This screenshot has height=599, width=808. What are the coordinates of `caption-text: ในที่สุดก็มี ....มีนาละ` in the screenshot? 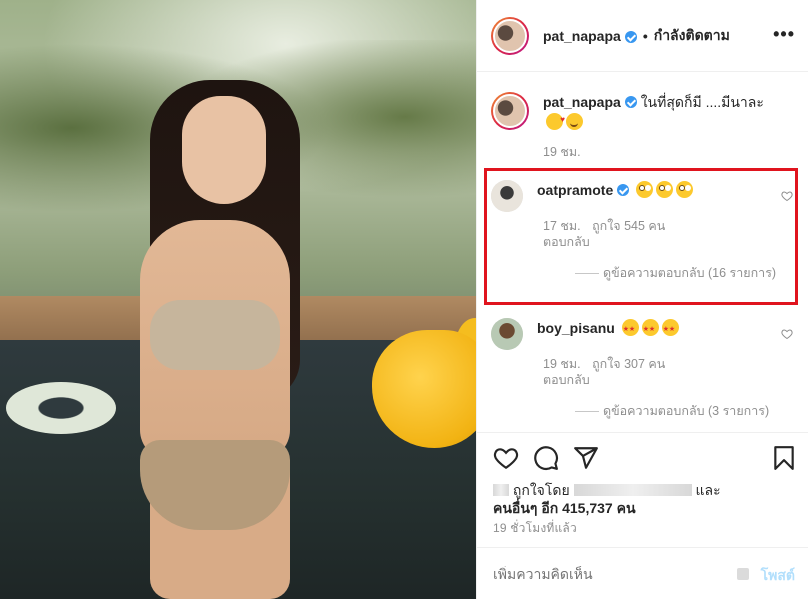 It's located at (702, 102).